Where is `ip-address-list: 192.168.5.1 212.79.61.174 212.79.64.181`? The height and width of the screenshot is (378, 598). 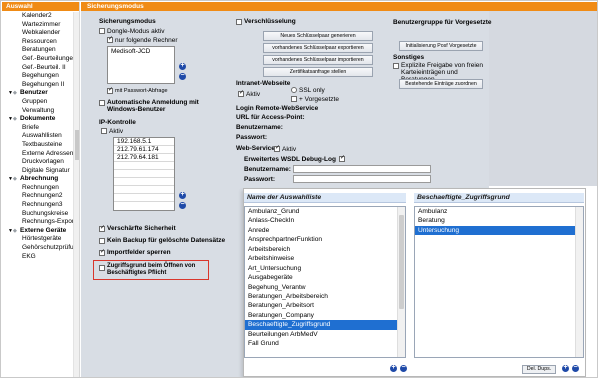
ip-address-list: 192.168.5.1 212.79.61.174 212.79.64.181 is located at coordinates (144, 174).